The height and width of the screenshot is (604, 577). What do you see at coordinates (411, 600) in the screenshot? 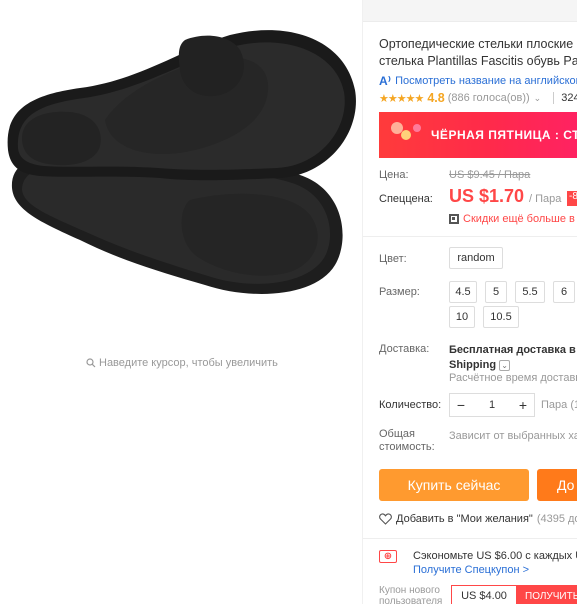
I see `coupon-label-line2: пользователя` at bounding box center [411, 600].